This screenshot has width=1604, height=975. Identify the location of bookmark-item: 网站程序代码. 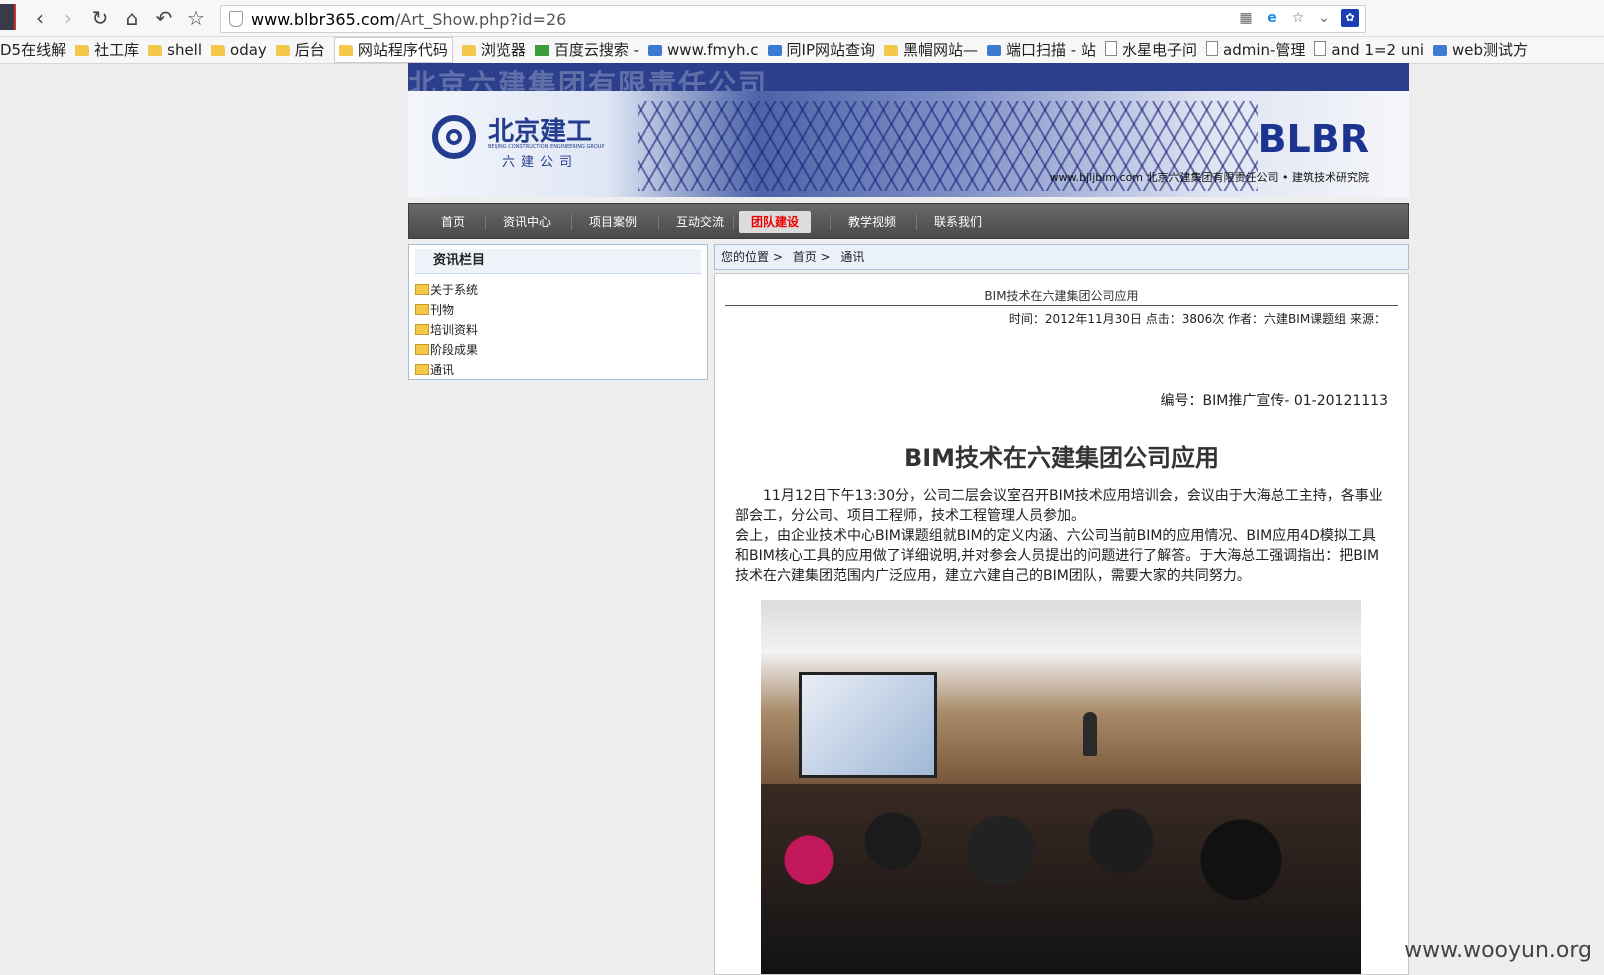
(393, 50).